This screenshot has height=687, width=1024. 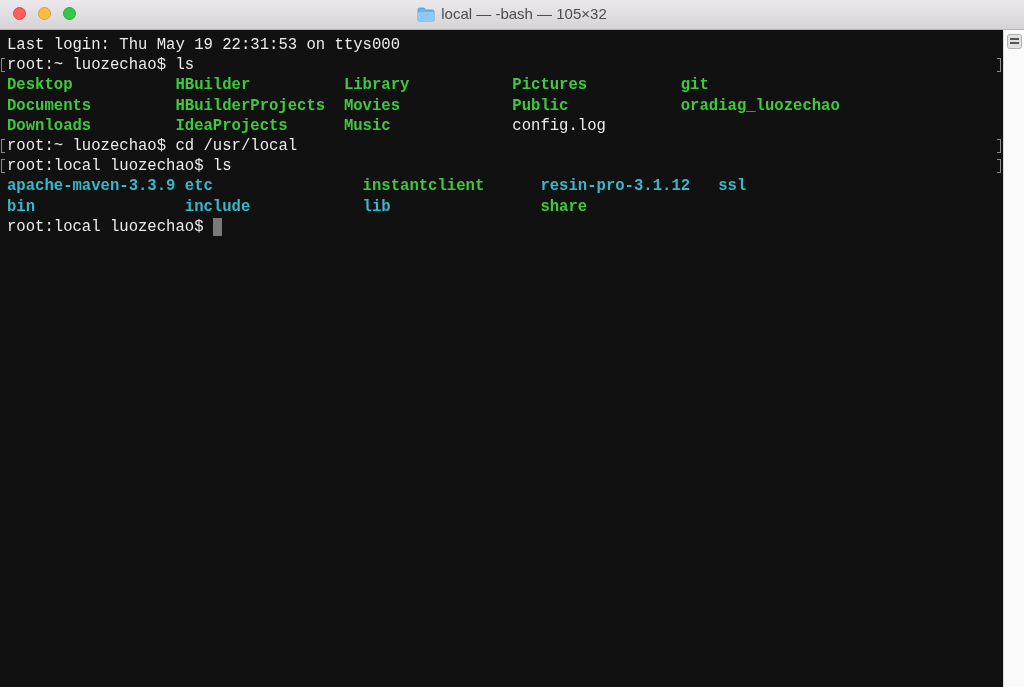 What do you see at coordinates (21, 206) in the screenshot?
I see `file-name: bin` at bounding box center [21, 206].